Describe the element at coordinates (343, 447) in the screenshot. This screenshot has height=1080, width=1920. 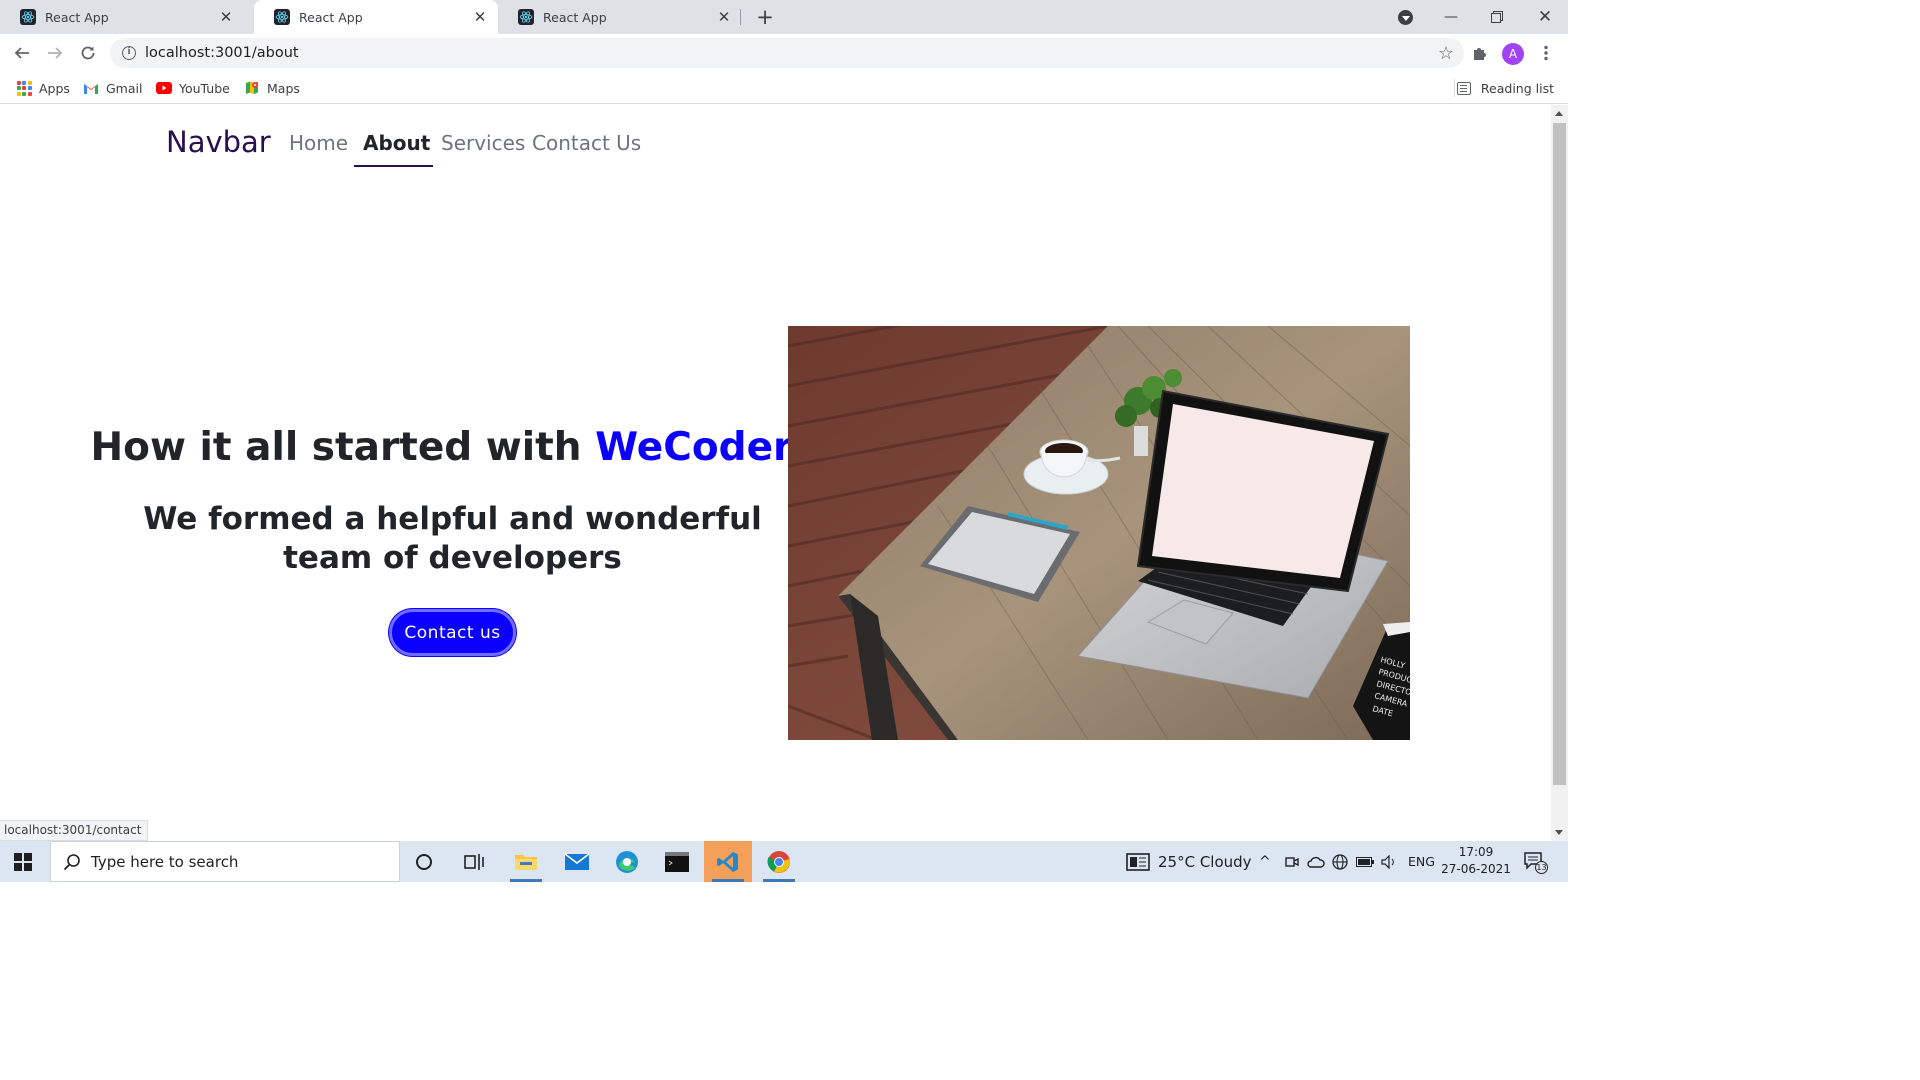
I see `hero-title-prefix: How it all started with` at that location.